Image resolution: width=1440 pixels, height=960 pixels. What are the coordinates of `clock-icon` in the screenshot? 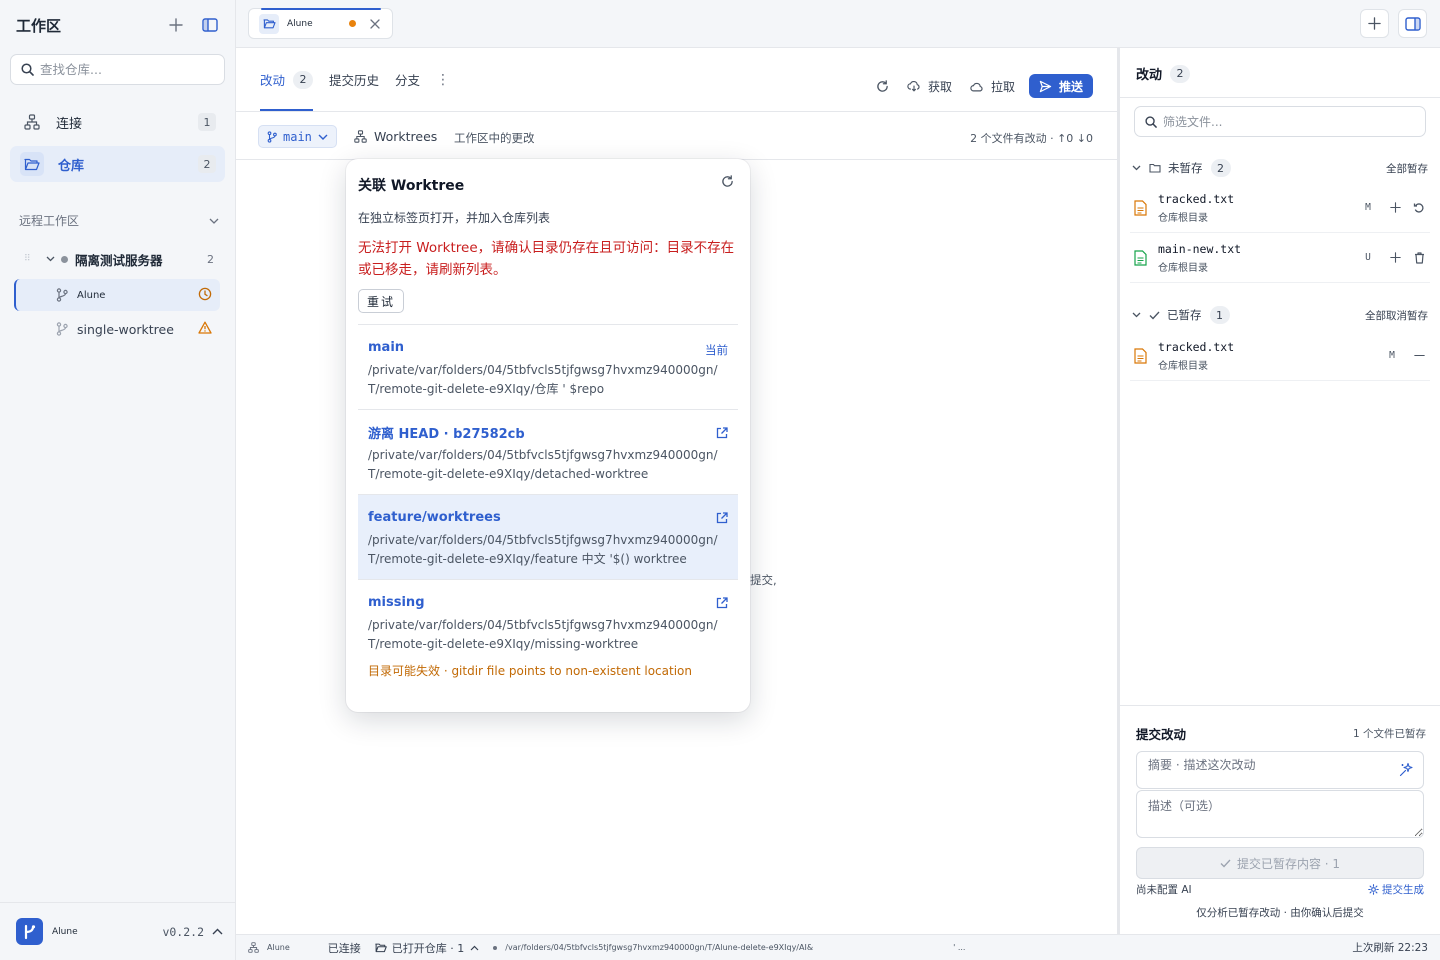 It's located at (206, 295).